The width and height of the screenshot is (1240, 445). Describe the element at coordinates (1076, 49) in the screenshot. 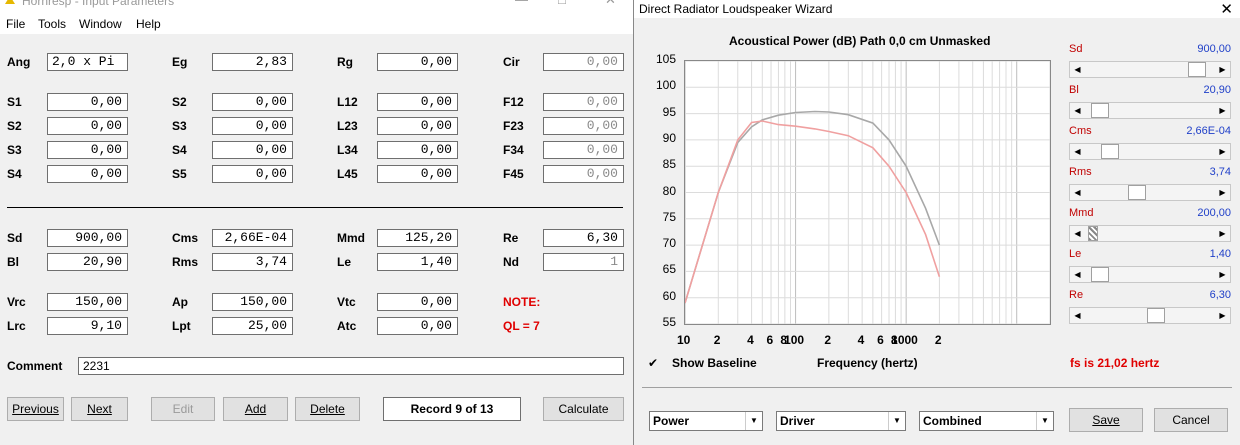

I see `param-name-sd: Sd` at that location.